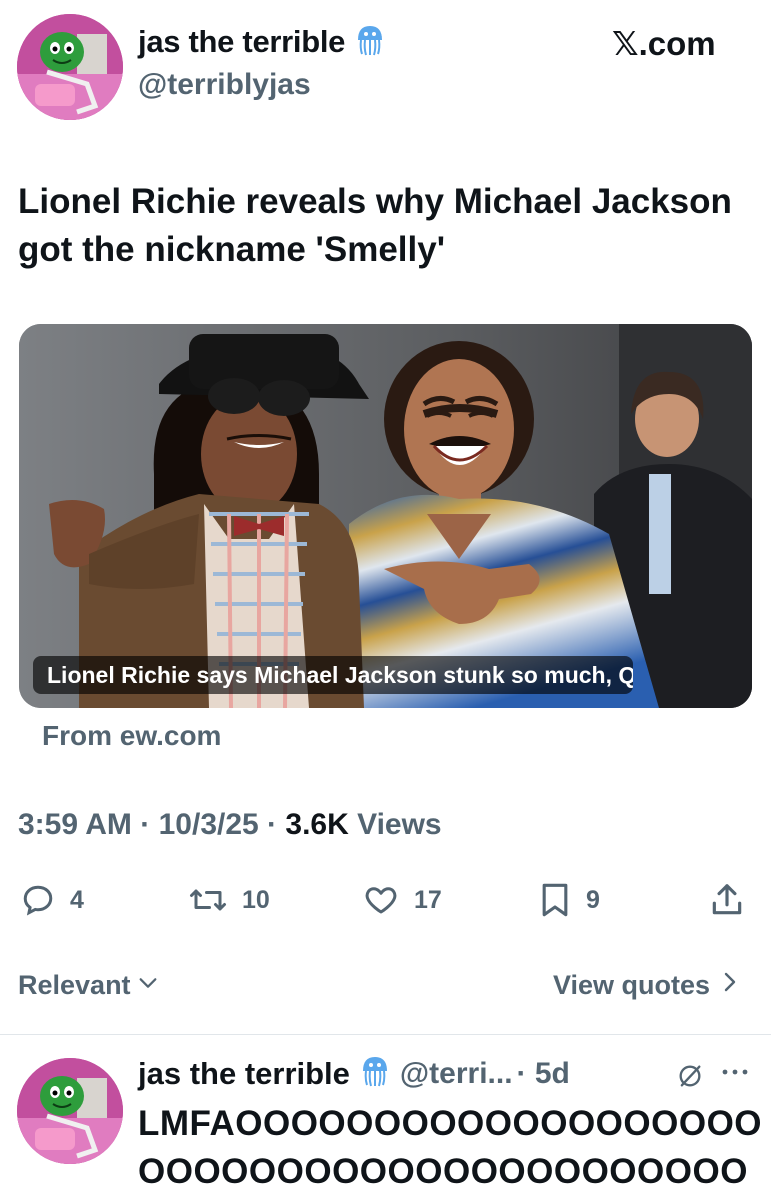 Image resolution: width=771 pixels, height=1200 pixels. I want to click on tweet-meta: 3:59 AM · 10/3/25 · 3.6K Views, so click(230, 825).